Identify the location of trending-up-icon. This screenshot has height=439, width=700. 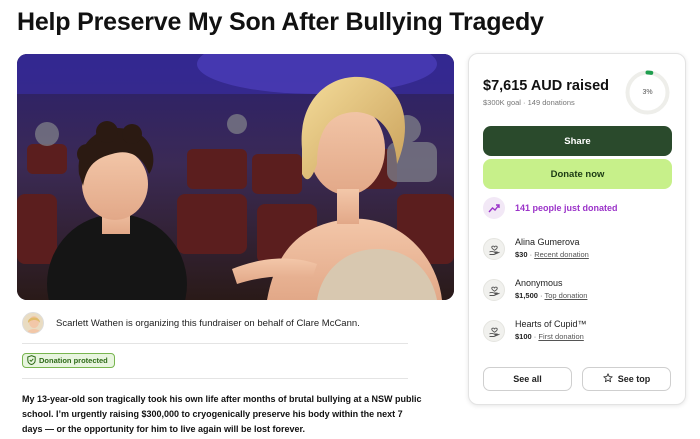
(494, 208).